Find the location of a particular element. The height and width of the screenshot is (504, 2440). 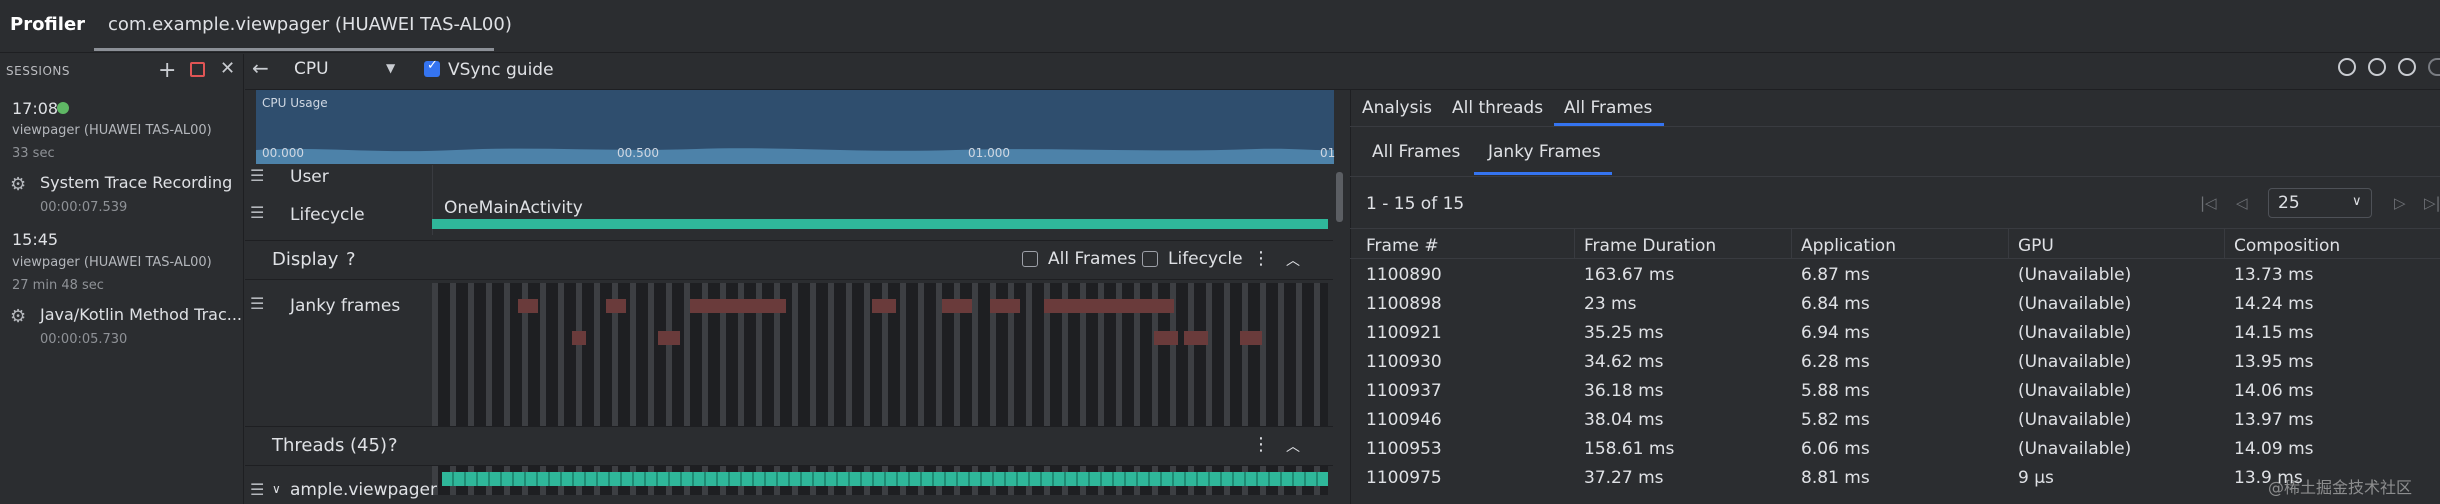

watermark: @稀土掘金技术社区 is located at coordinates (2340, 487).